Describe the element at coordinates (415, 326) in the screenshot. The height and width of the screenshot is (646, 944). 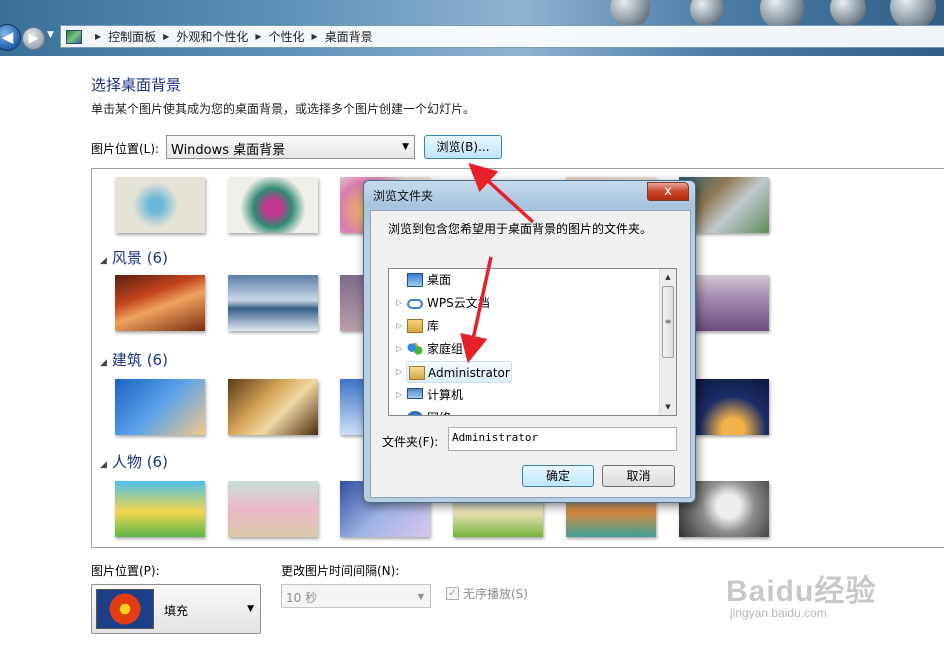
I see `library-icon` at that location.